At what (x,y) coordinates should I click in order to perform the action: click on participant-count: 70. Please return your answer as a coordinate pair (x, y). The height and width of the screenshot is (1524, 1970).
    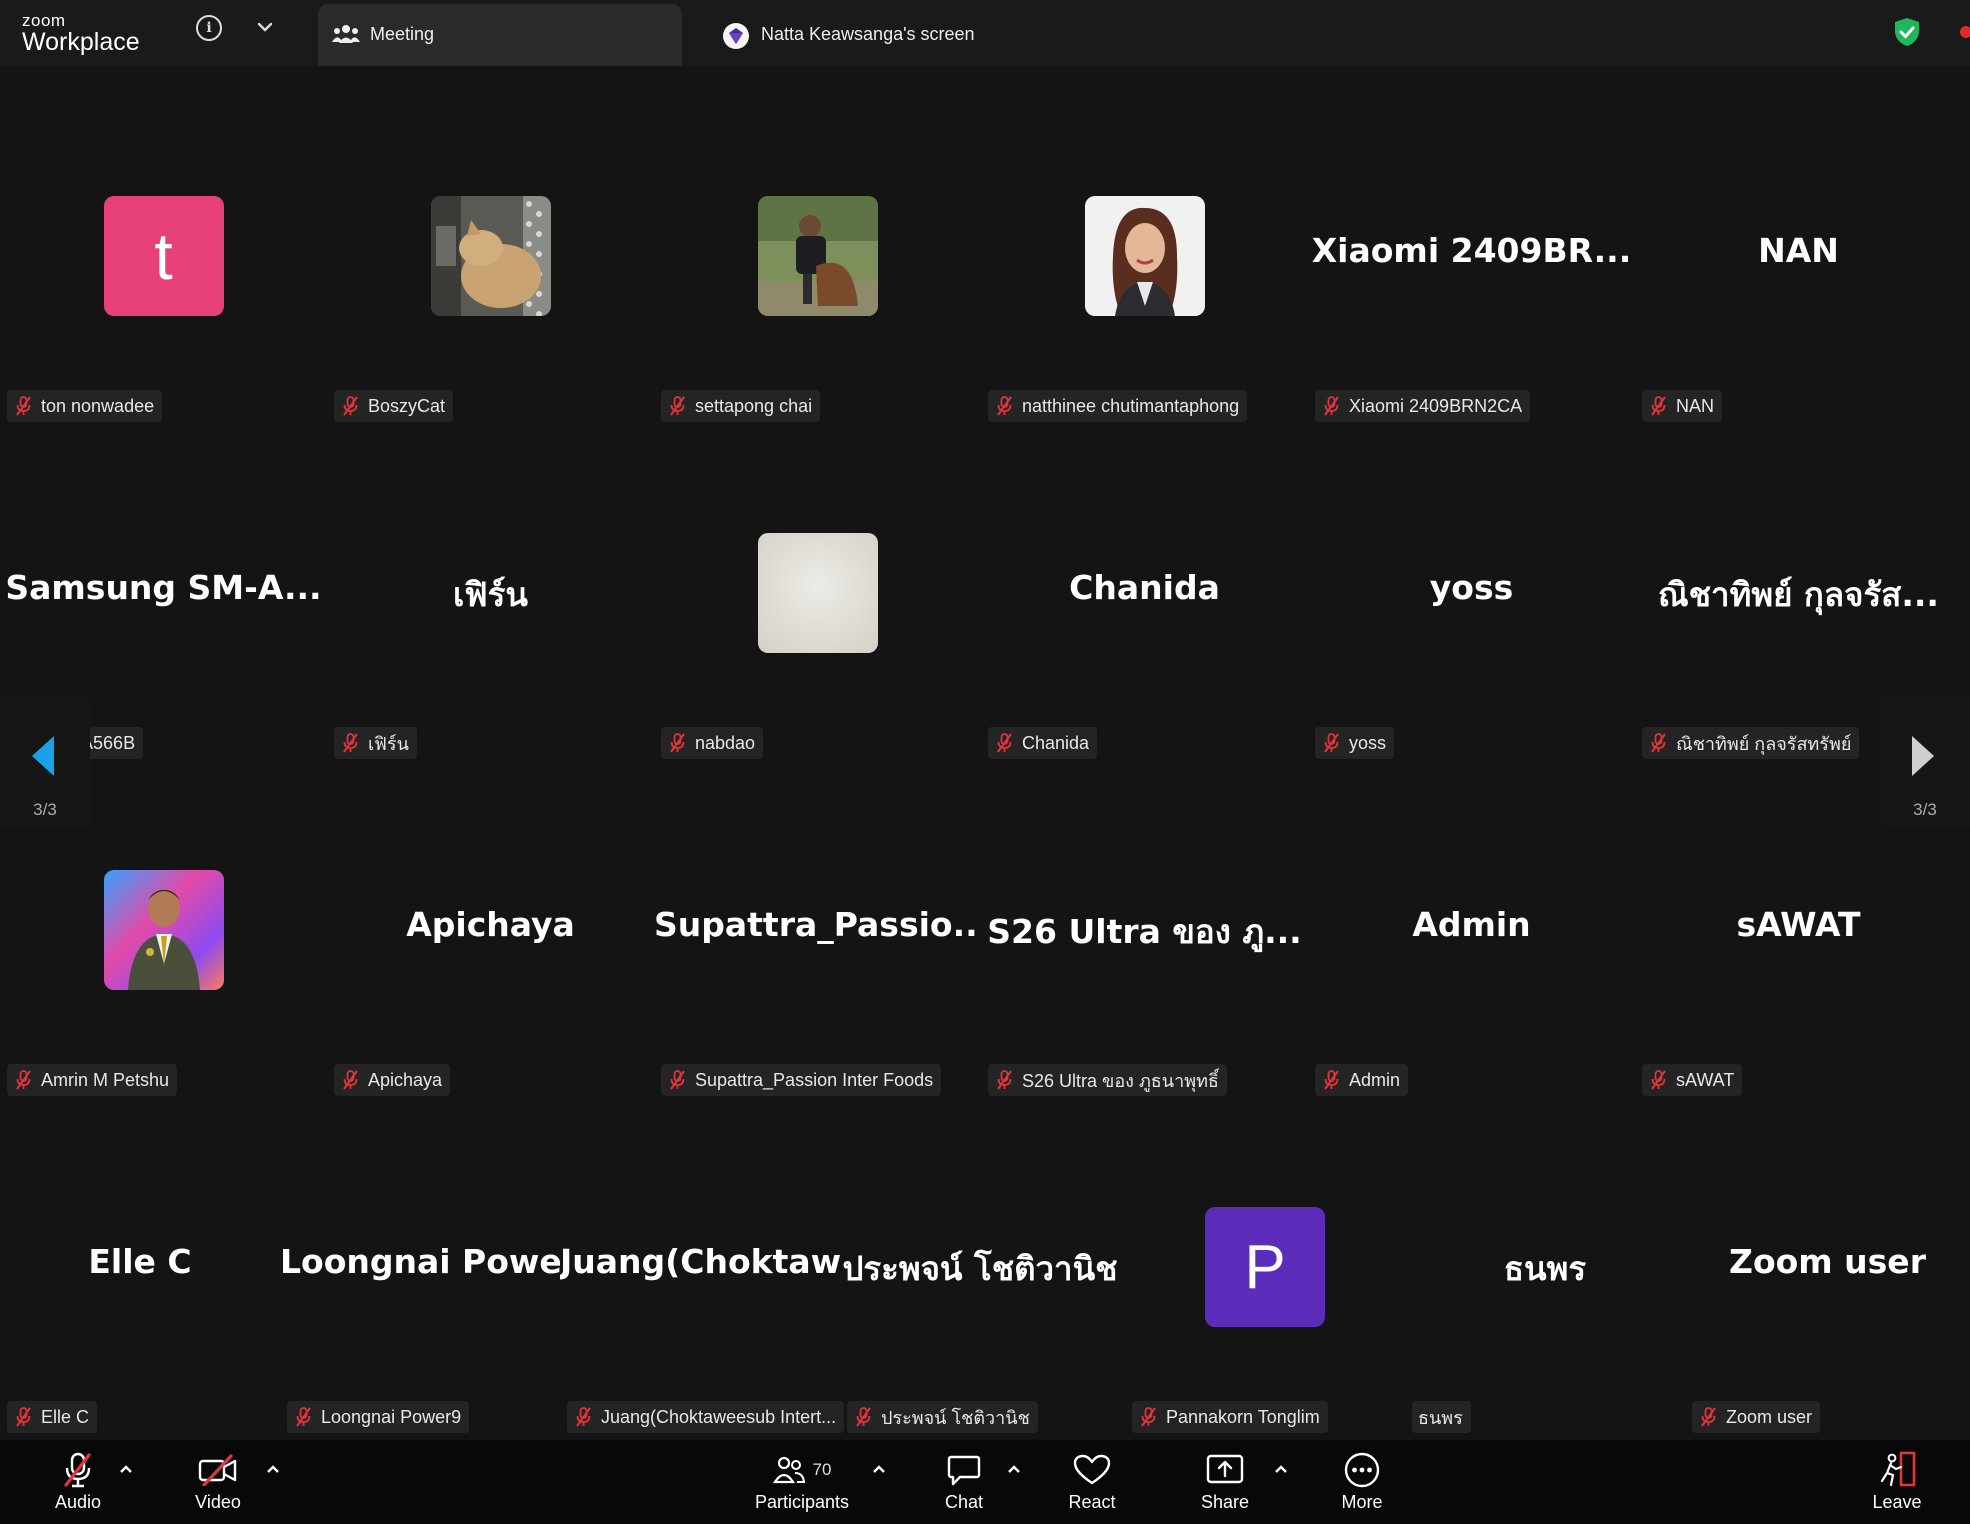
    Looking at the image, I should click on (822, 1469).